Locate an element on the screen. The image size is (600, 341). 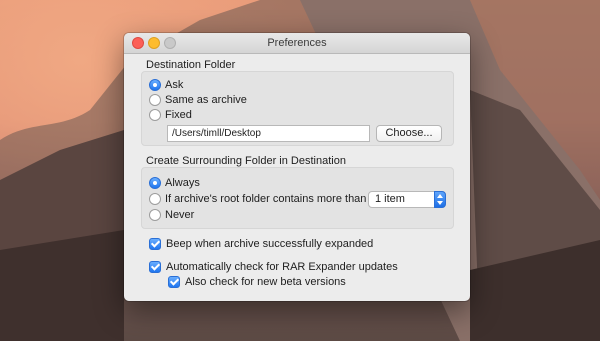
radio-never: Never is located at coordinates (171, 215).